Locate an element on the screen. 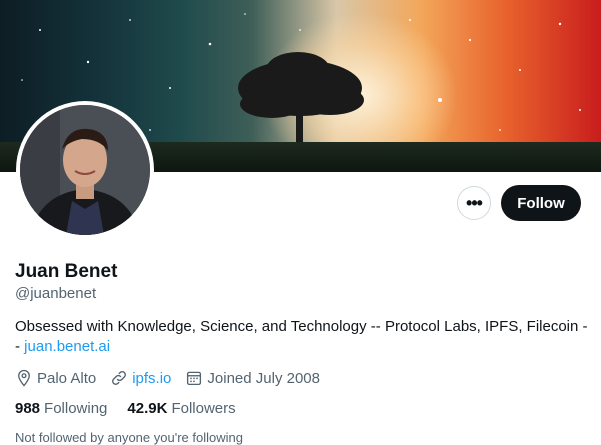 The image size is (601, 445). website-item: ipfs.io is located at coordinates (140, 378).